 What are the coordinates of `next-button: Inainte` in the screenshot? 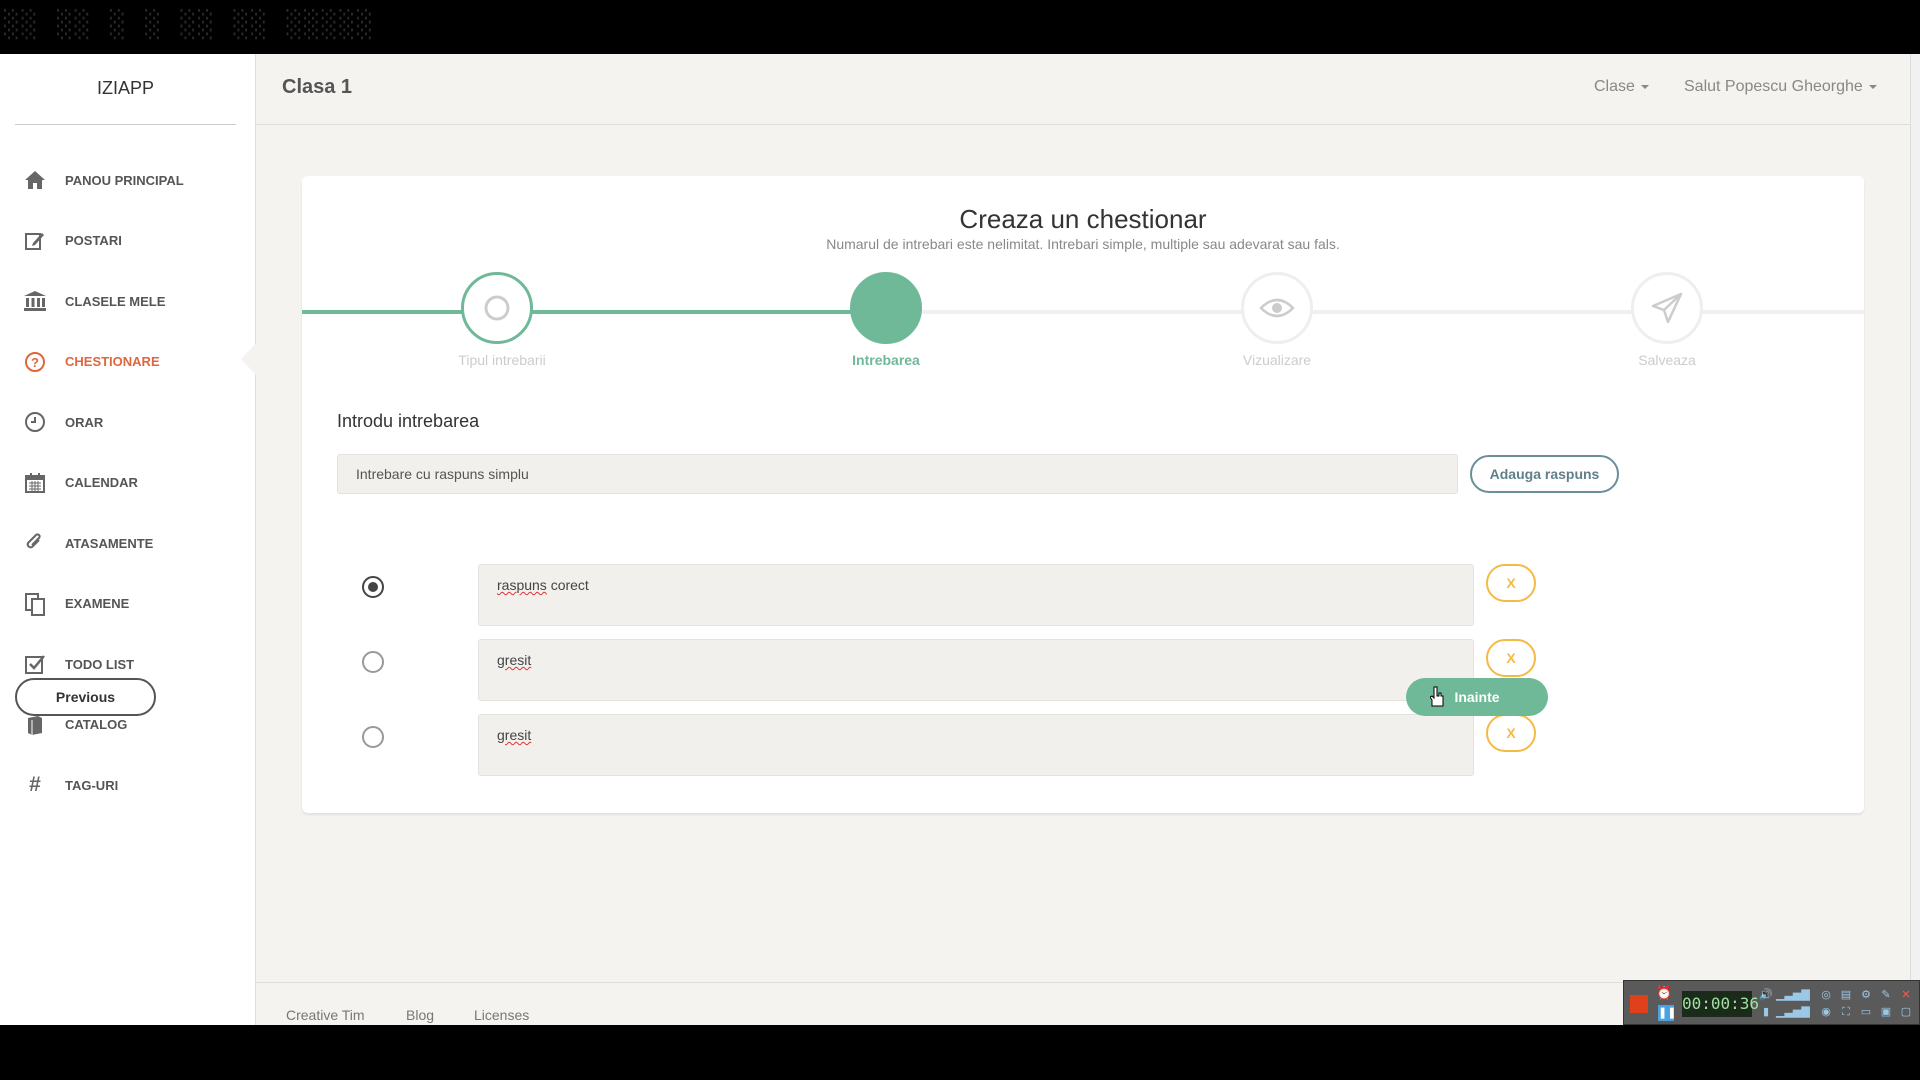 It's located at (1477, 697).